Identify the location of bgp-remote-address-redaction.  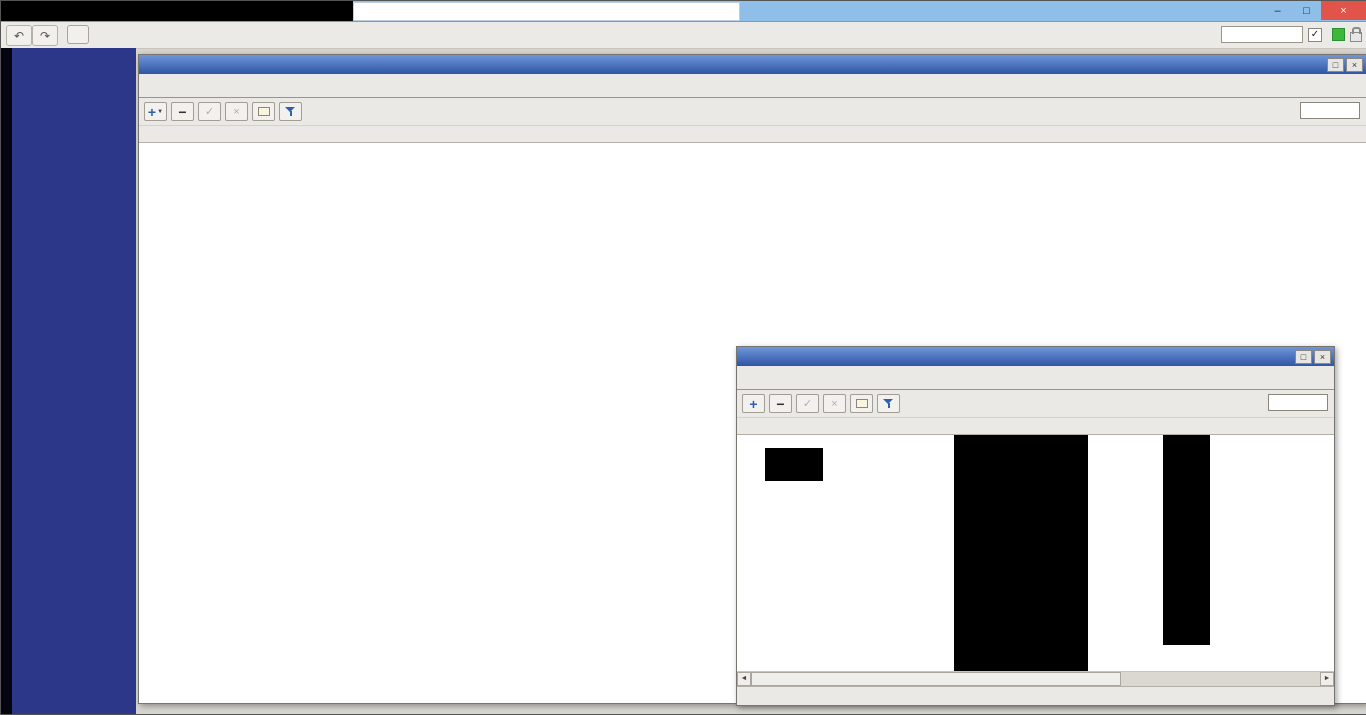
(998, 553).